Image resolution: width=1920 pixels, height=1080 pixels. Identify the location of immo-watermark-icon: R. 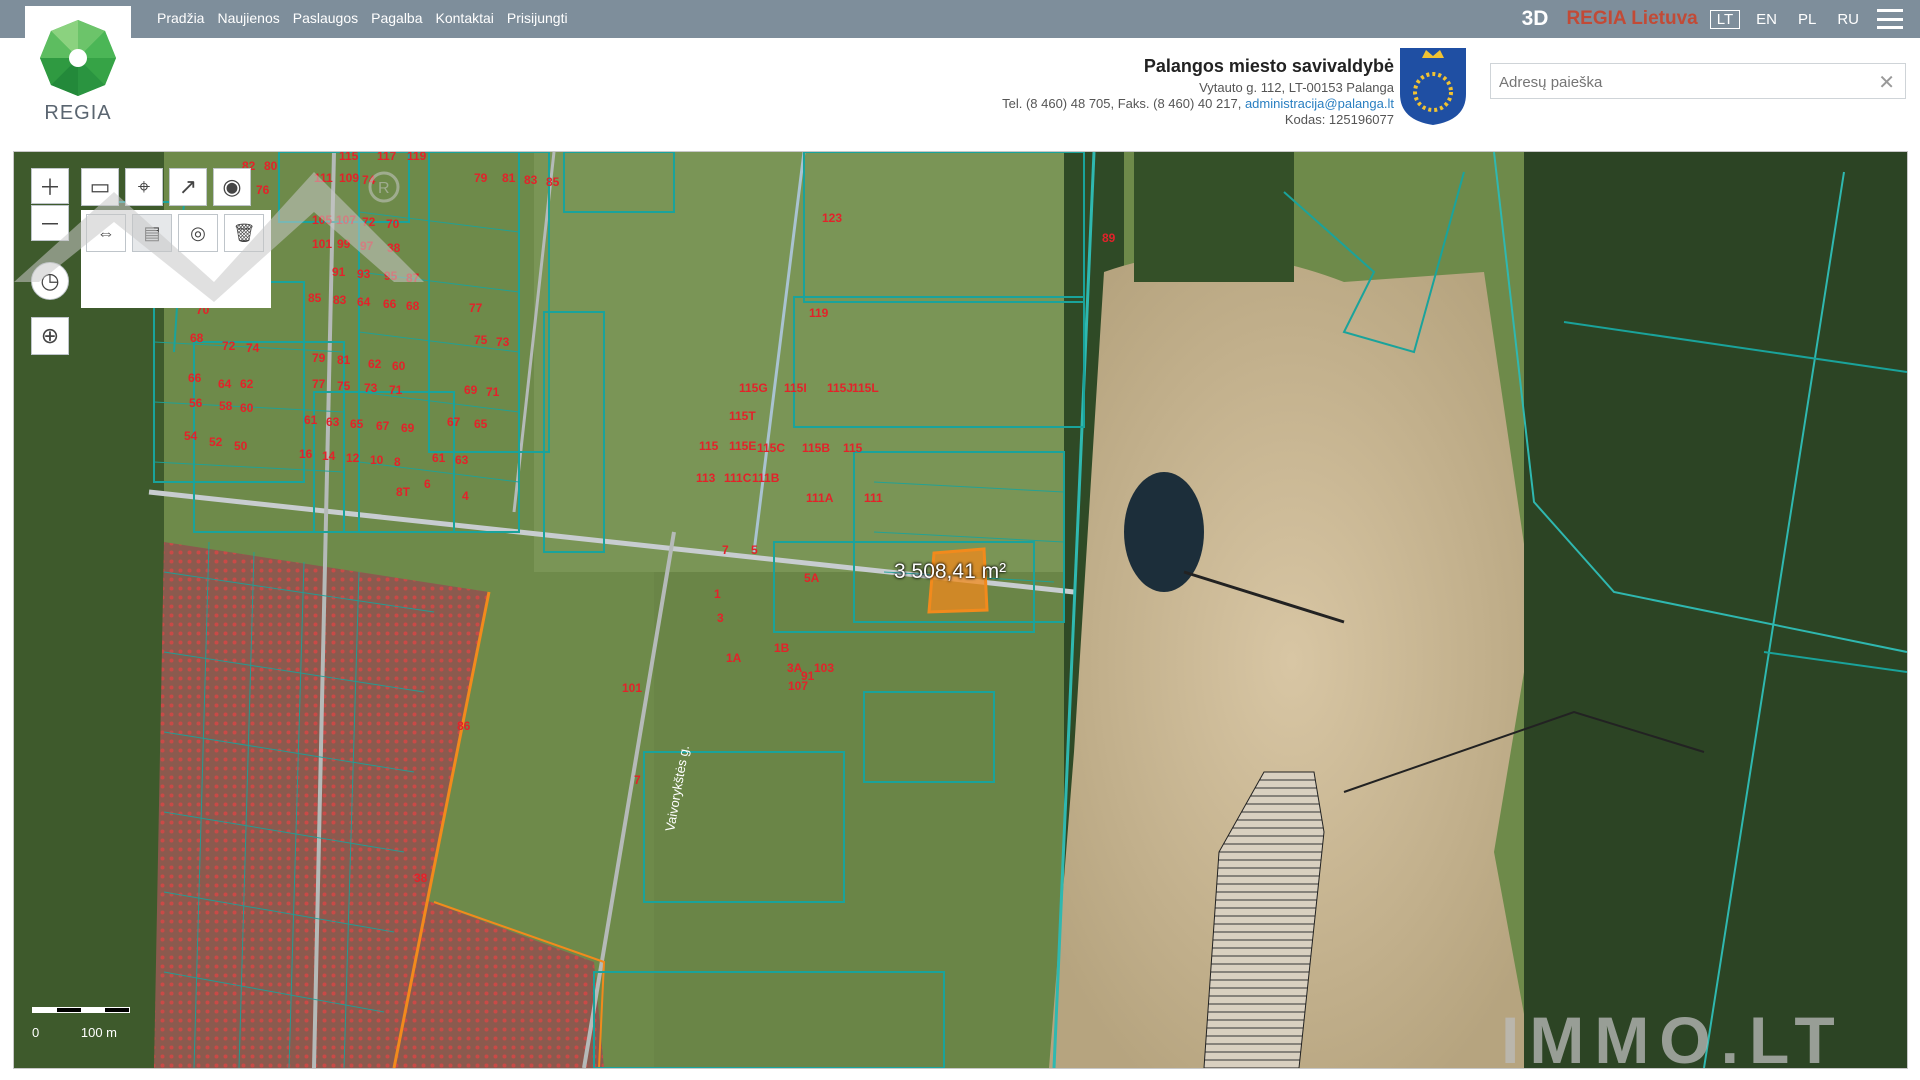
(219, 236).